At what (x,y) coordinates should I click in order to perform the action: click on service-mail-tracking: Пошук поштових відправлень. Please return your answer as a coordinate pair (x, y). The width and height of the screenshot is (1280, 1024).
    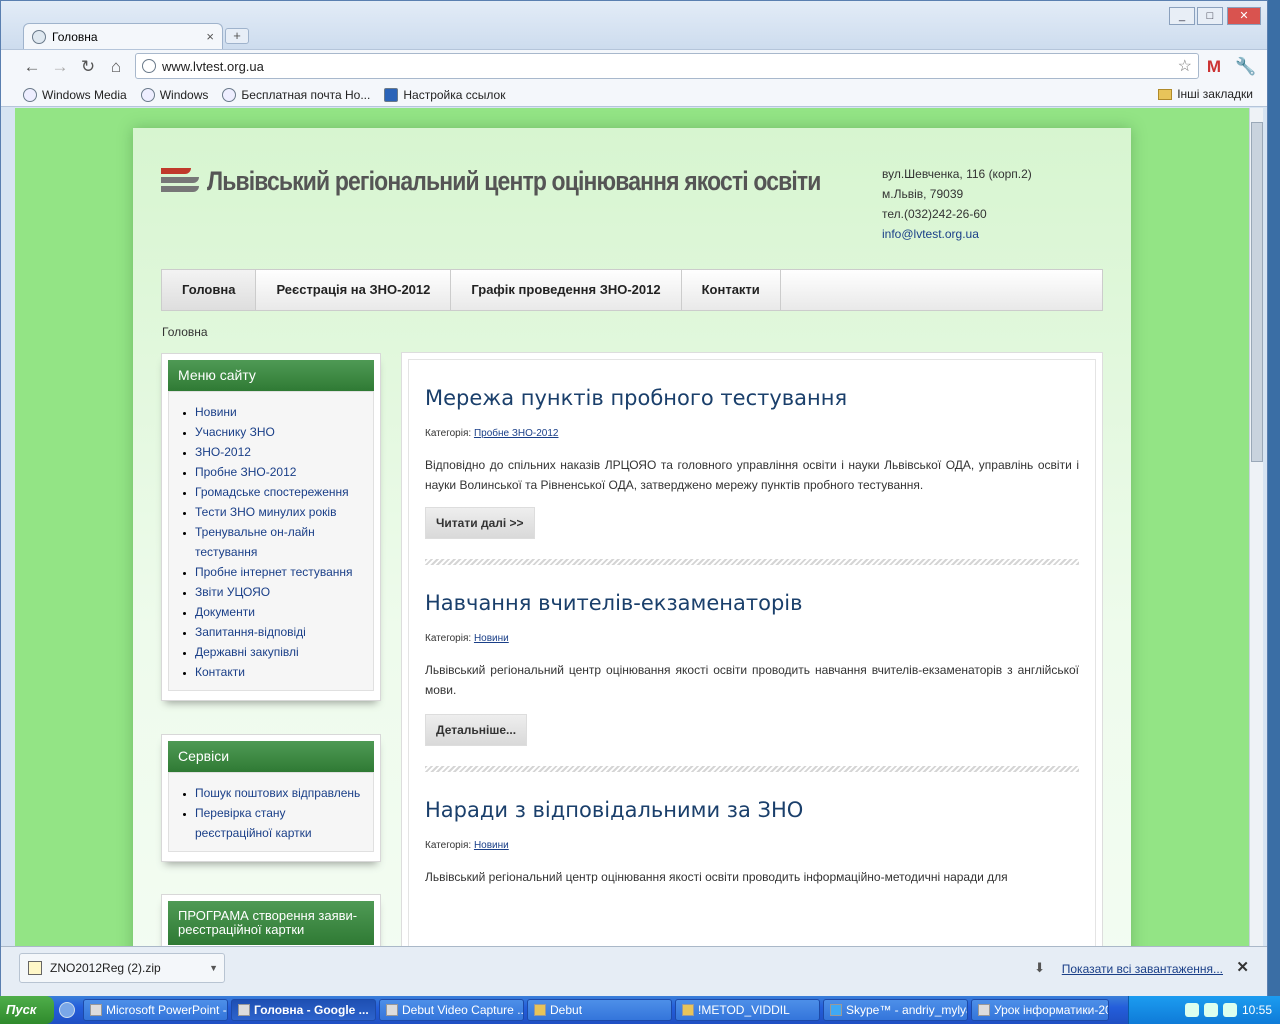
    Looking at the image, I should click on (279, 793).